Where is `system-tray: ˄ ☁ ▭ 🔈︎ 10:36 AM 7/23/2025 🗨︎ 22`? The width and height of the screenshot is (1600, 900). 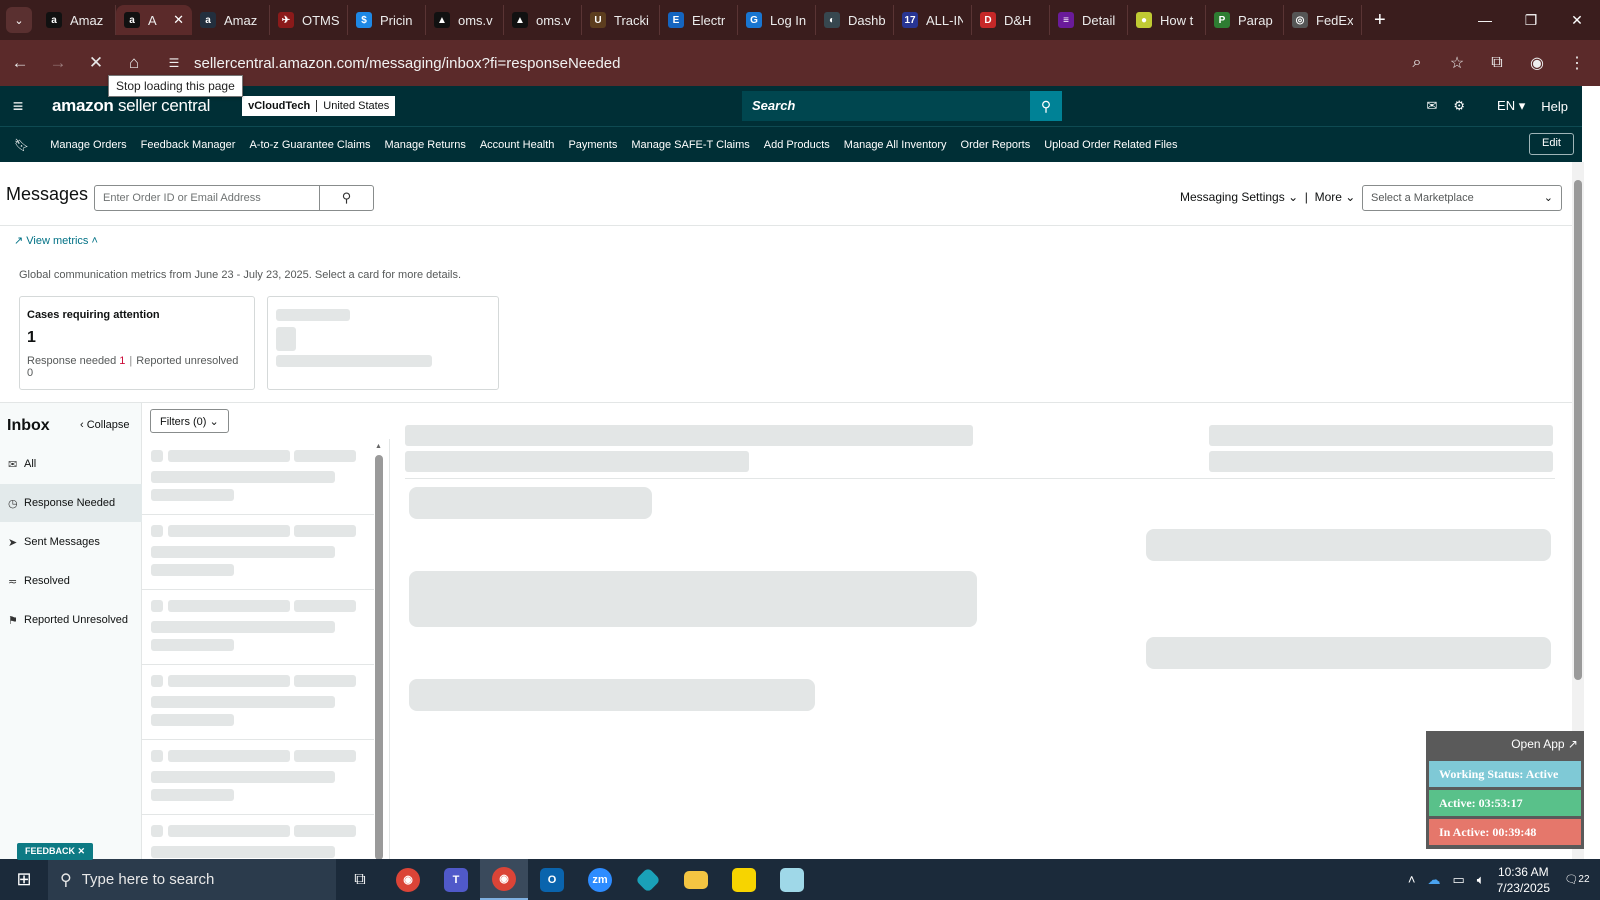
system-tray: ˄ ☁ ▭ 🔈︎ 10:36 AM 7/23/2025 🗨︎ 22 is located at coordinates (1501, 879).